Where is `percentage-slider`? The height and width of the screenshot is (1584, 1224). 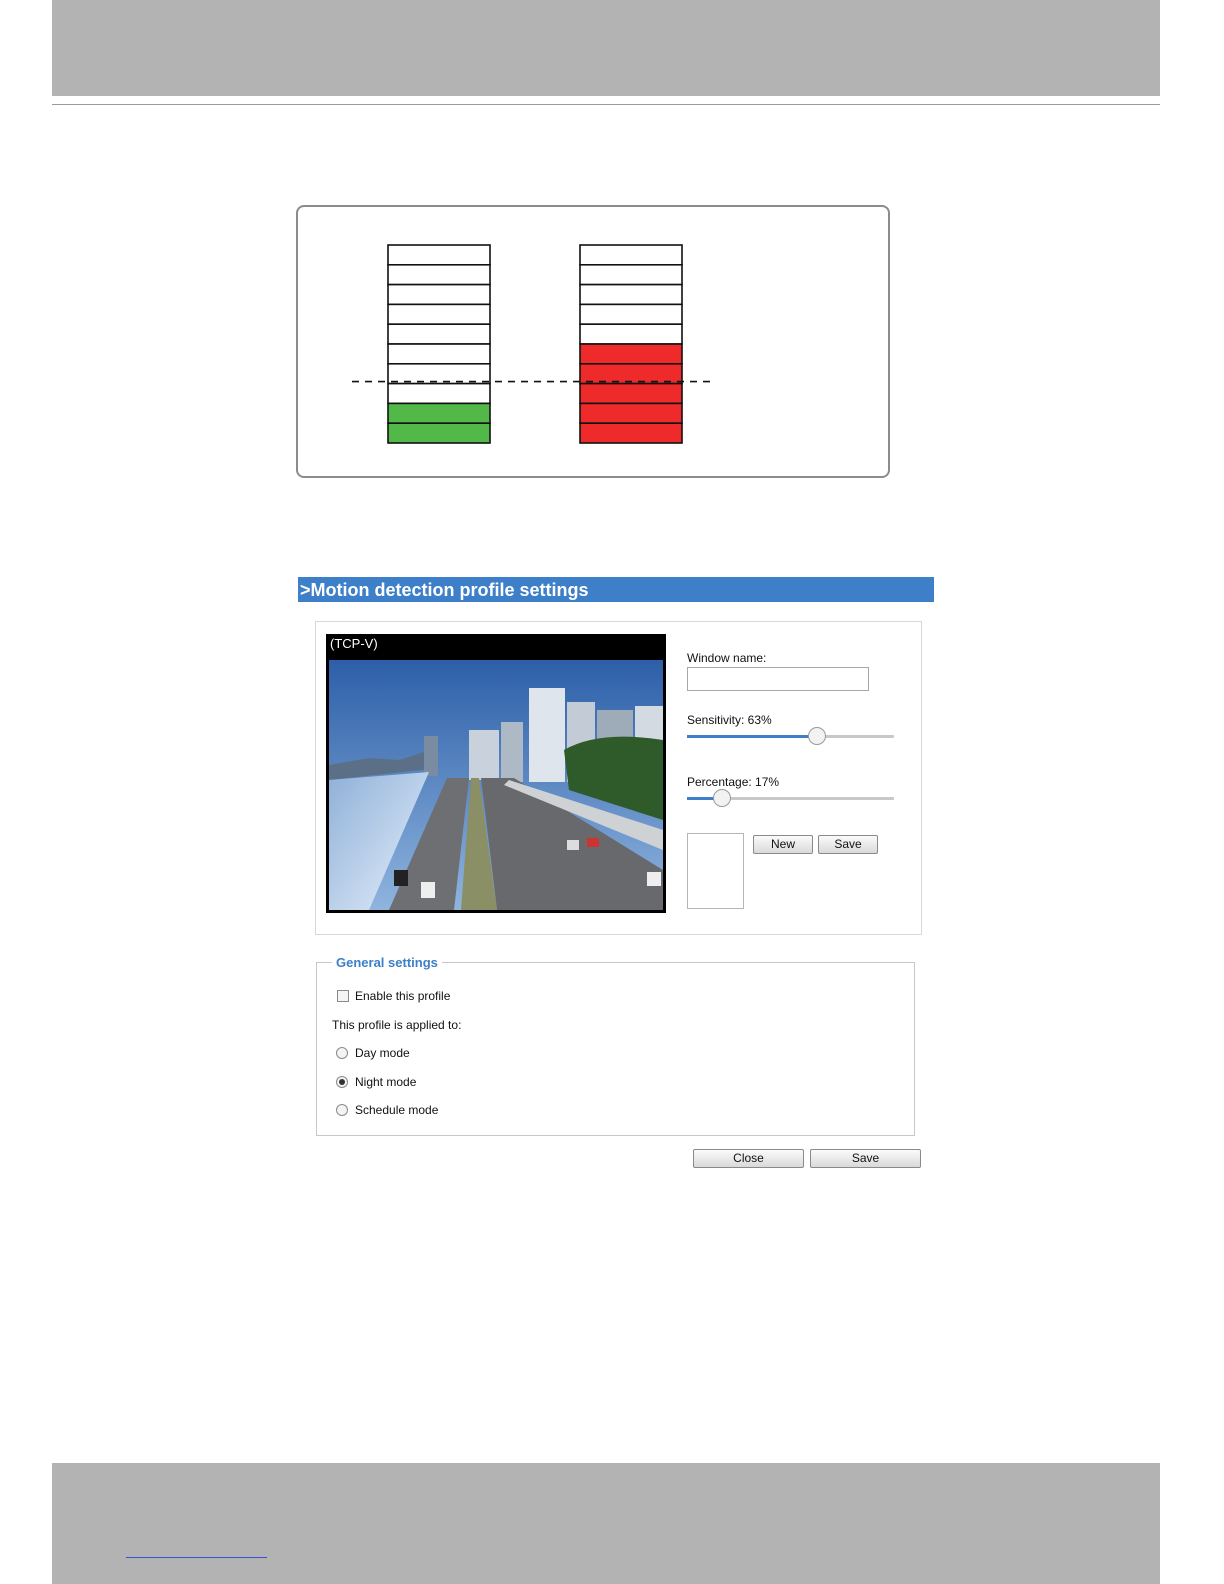 percentage-slider is located at coordinates (790, 798).